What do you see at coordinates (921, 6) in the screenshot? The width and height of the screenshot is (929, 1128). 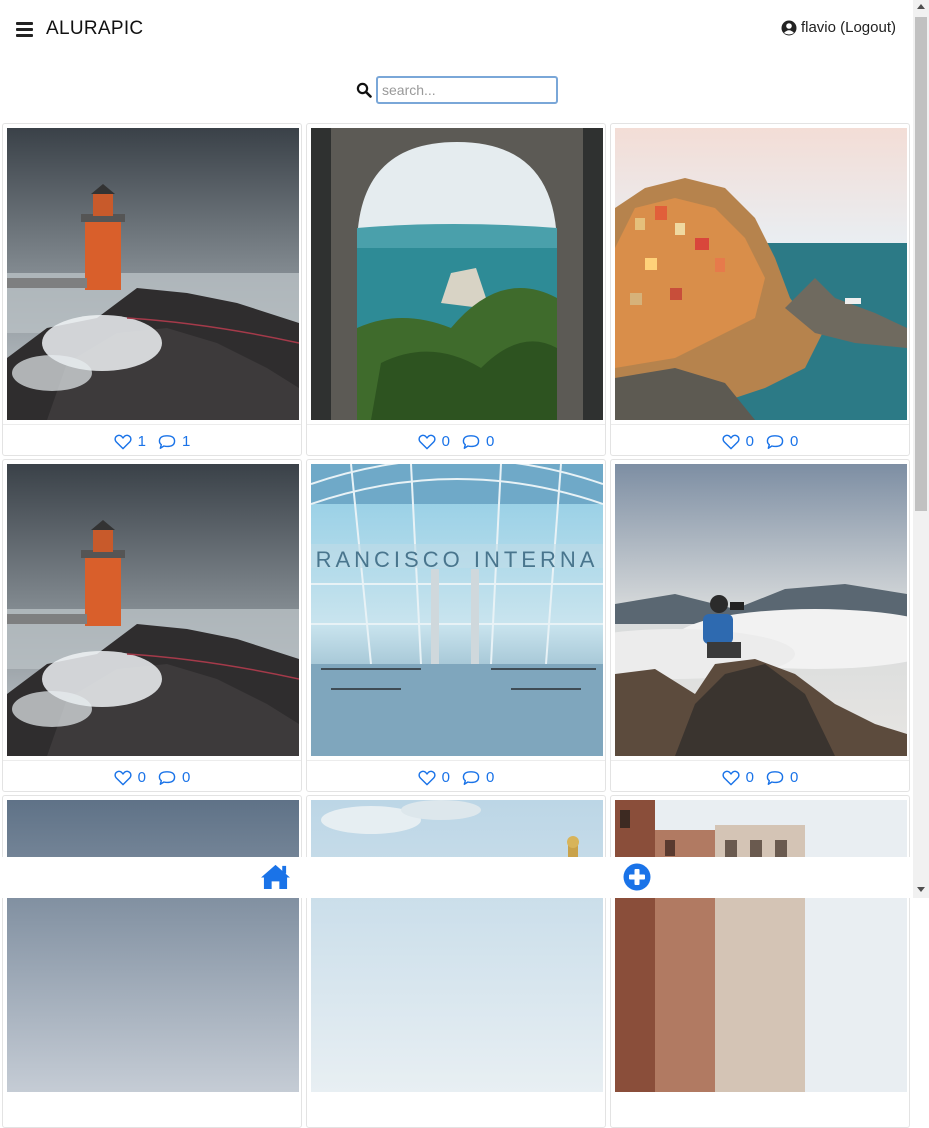 I see `scroll-up-arrow-icon` at bounding box center [921, 6].